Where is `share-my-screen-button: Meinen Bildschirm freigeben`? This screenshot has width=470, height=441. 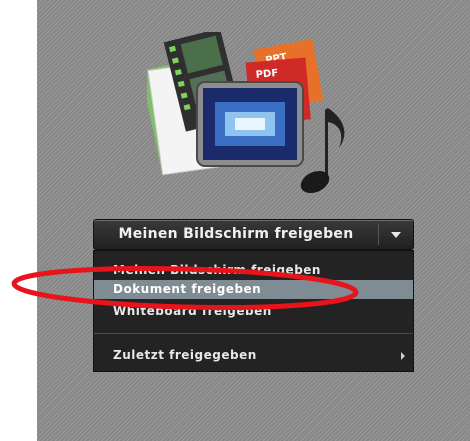 share-my-screen-button: Meinen Bildschirm freigeben is located at coordinates (253, 234).